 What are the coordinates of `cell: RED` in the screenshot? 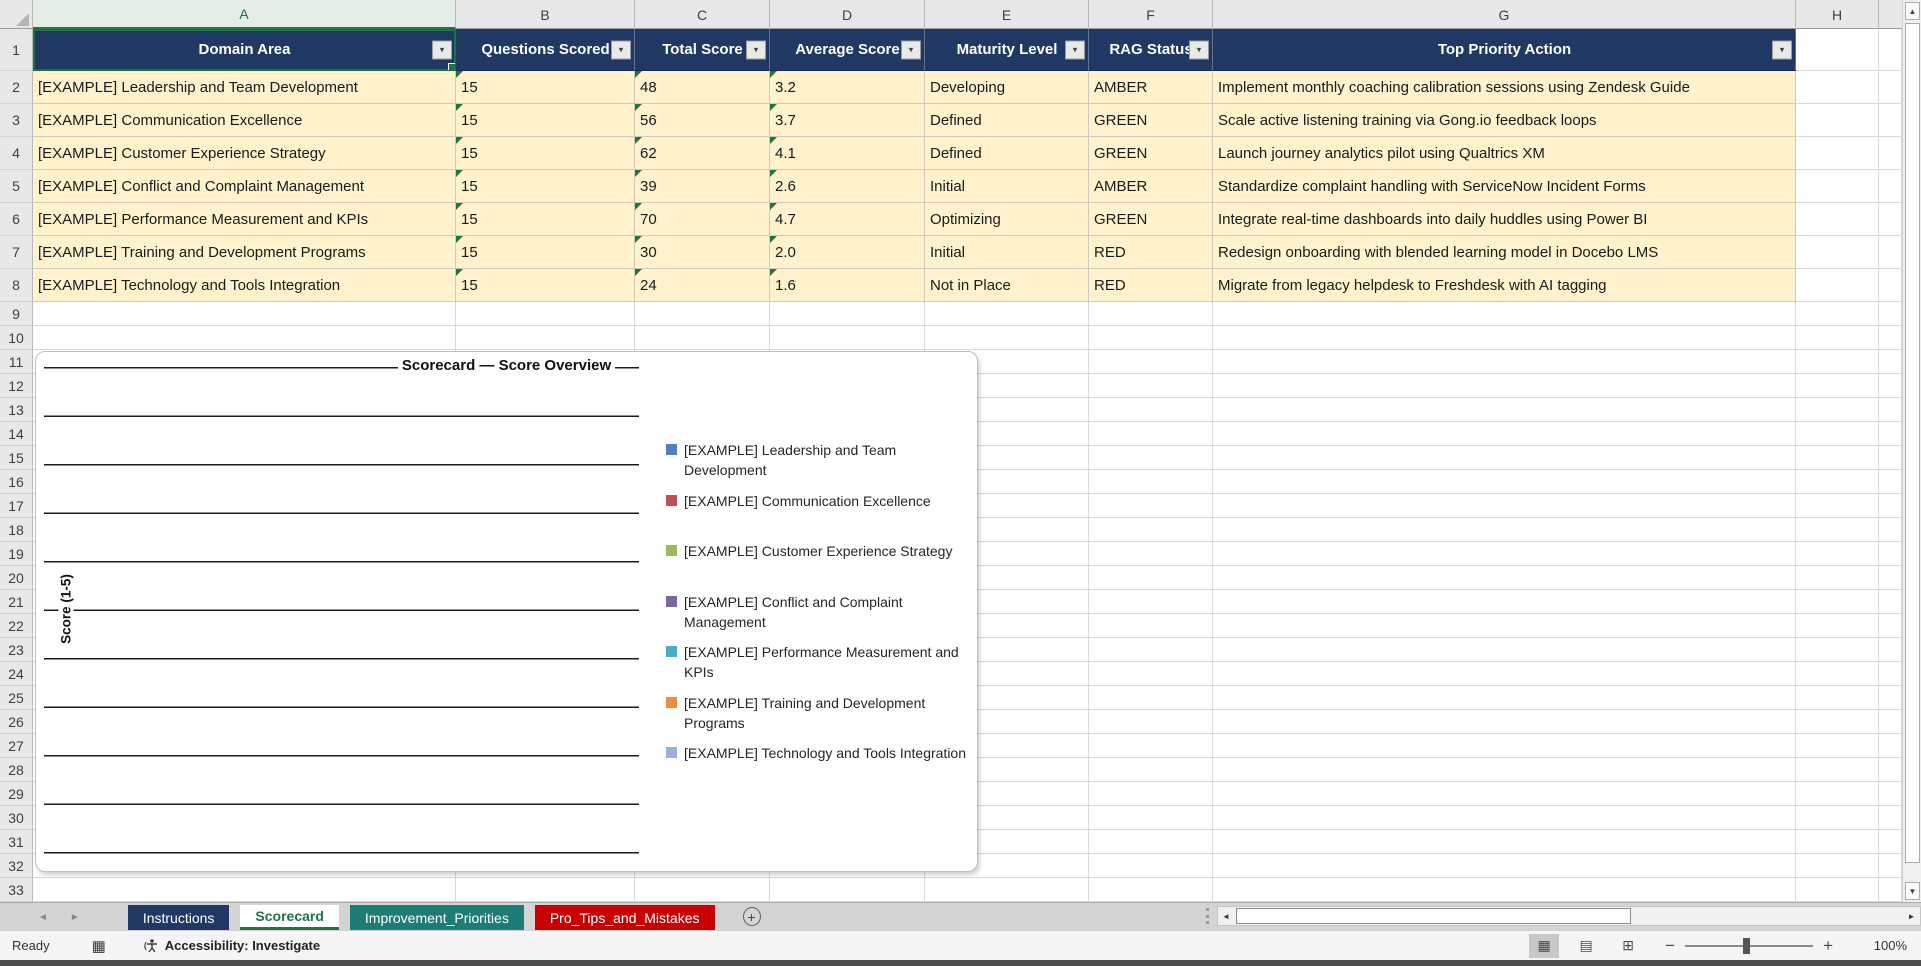 It's located at (1151, 285).